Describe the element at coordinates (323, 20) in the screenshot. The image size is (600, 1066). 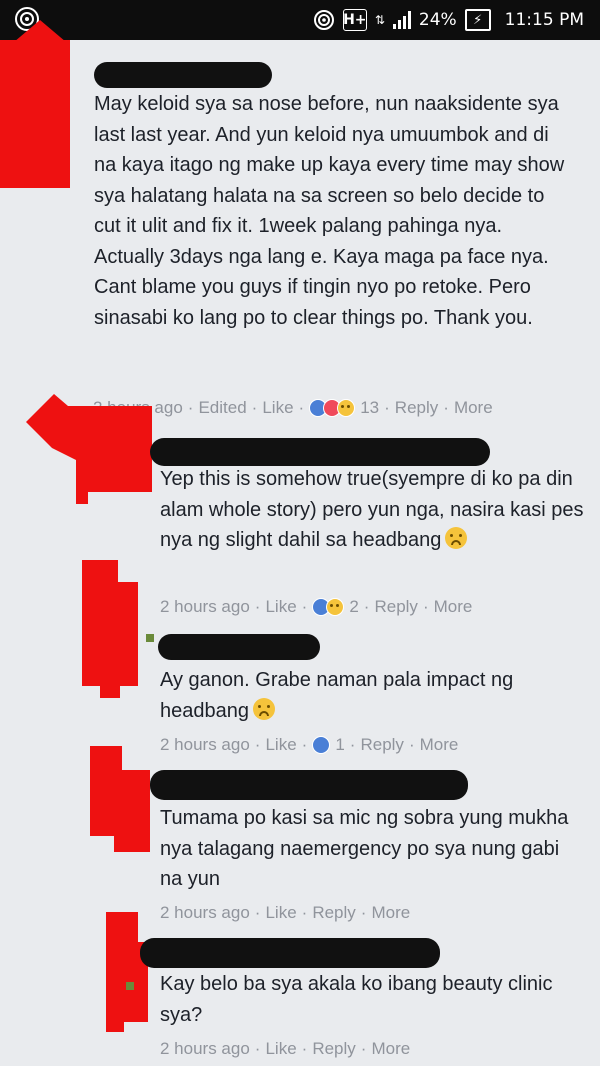
I see `hotspot-icon` at that location.